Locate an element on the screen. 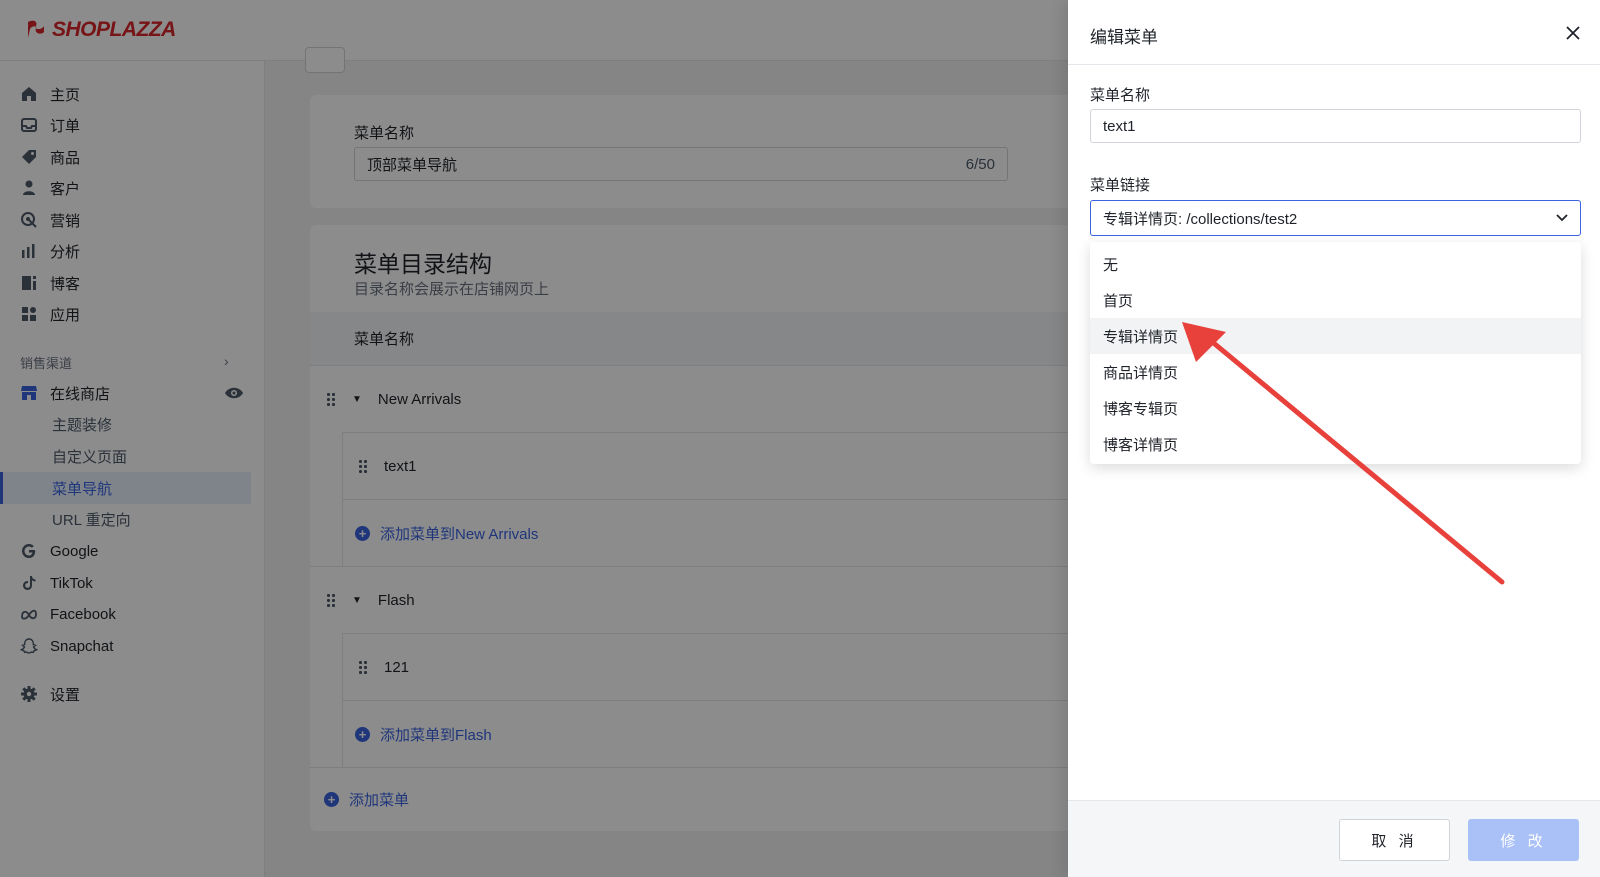 This screenshot has height=877, width=1600. dropdown-option: 博客详情页 is located at coordinates (1335, 444).